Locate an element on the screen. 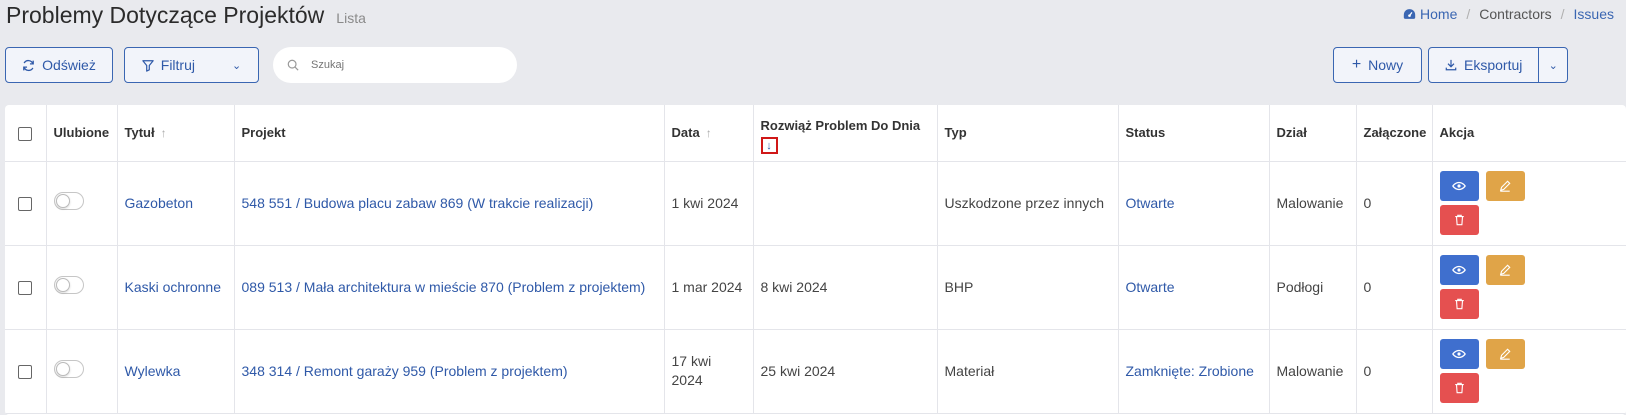 The height and width of the screenshot is (415, 1626). header-due-date: Rozwiąż Problem Do Dnia ↓ is located at coordinates (845, 133).